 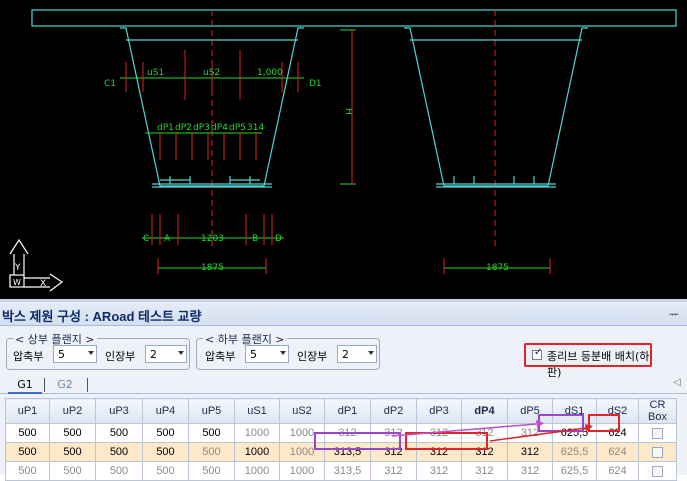 I want to click on label-dp4: dP4, so click(x=219, y=128).